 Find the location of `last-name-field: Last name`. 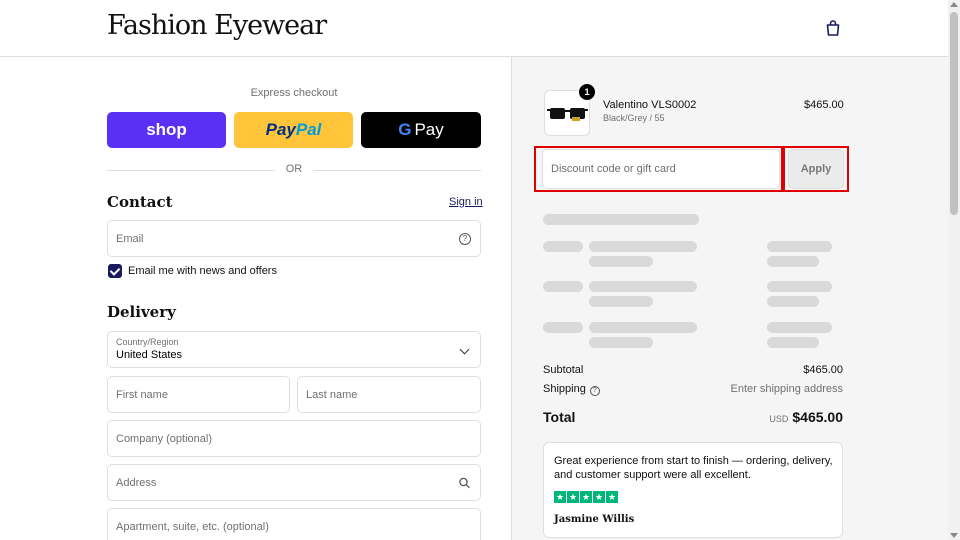

last-name-field: Last name is located at coordinates (389, 394).